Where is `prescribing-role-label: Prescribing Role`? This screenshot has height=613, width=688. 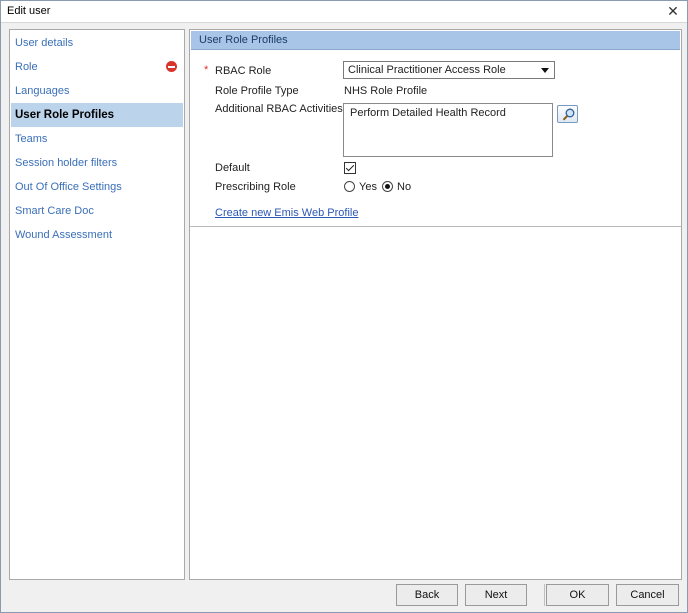
prescribing-role-label: Prescribing Role is located at coordinates (255, 187).